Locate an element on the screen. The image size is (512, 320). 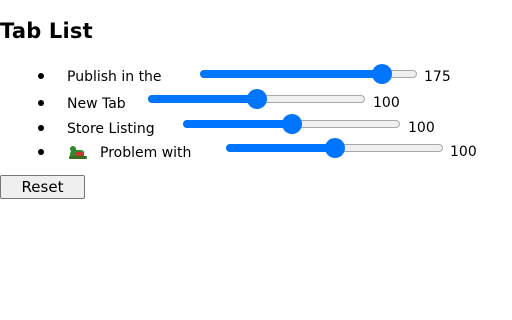
tab-label: Problem with is located at coordinates (146, 152).